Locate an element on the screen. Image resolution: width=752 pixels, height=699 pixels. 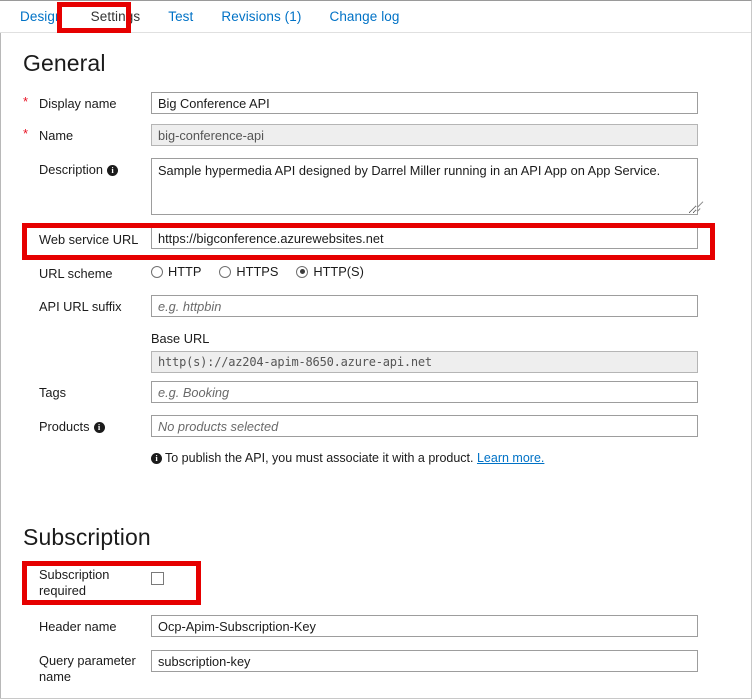
info-icon-note: i is located at coordinates (156, 458).